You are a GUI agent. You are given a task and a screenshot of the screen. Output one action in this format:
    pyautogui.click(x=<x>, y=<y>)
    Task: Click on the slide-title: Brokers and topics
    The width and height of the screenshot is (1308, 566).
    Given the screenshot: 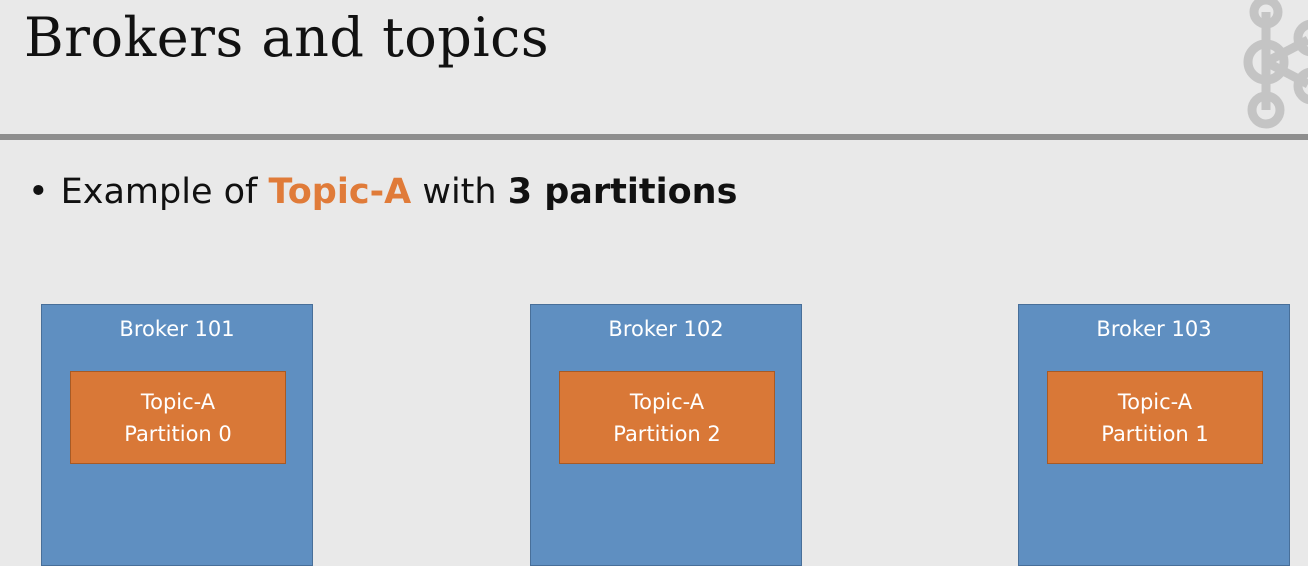 What is the action you would take?
    pyautogui.click(x=287, y=37)
    